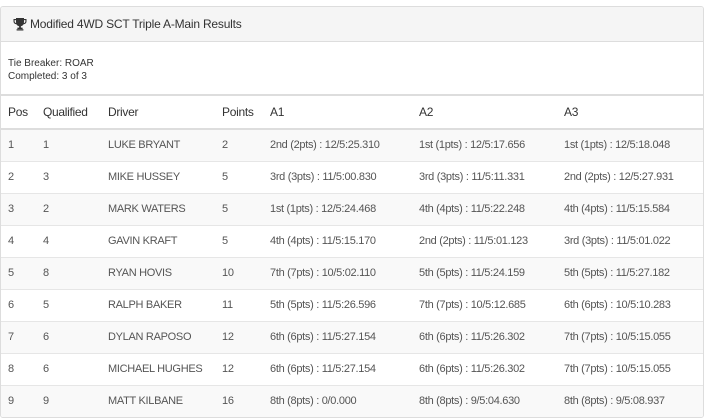 Image resolution: width=704 pixels, height=418 pixels. What do you see at coordinates (225, 145) in the screenshot?
I see `cell-points: 2` at bounding box center [225, 145].